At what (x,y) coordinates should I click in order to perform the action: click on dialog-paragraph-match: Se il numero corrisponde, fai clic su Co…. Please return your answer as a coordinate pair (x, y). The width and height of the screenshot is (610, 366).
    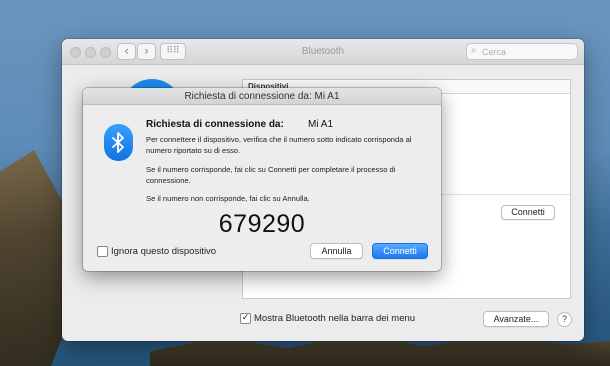
    Looking at the image, I should click on (271, 175).